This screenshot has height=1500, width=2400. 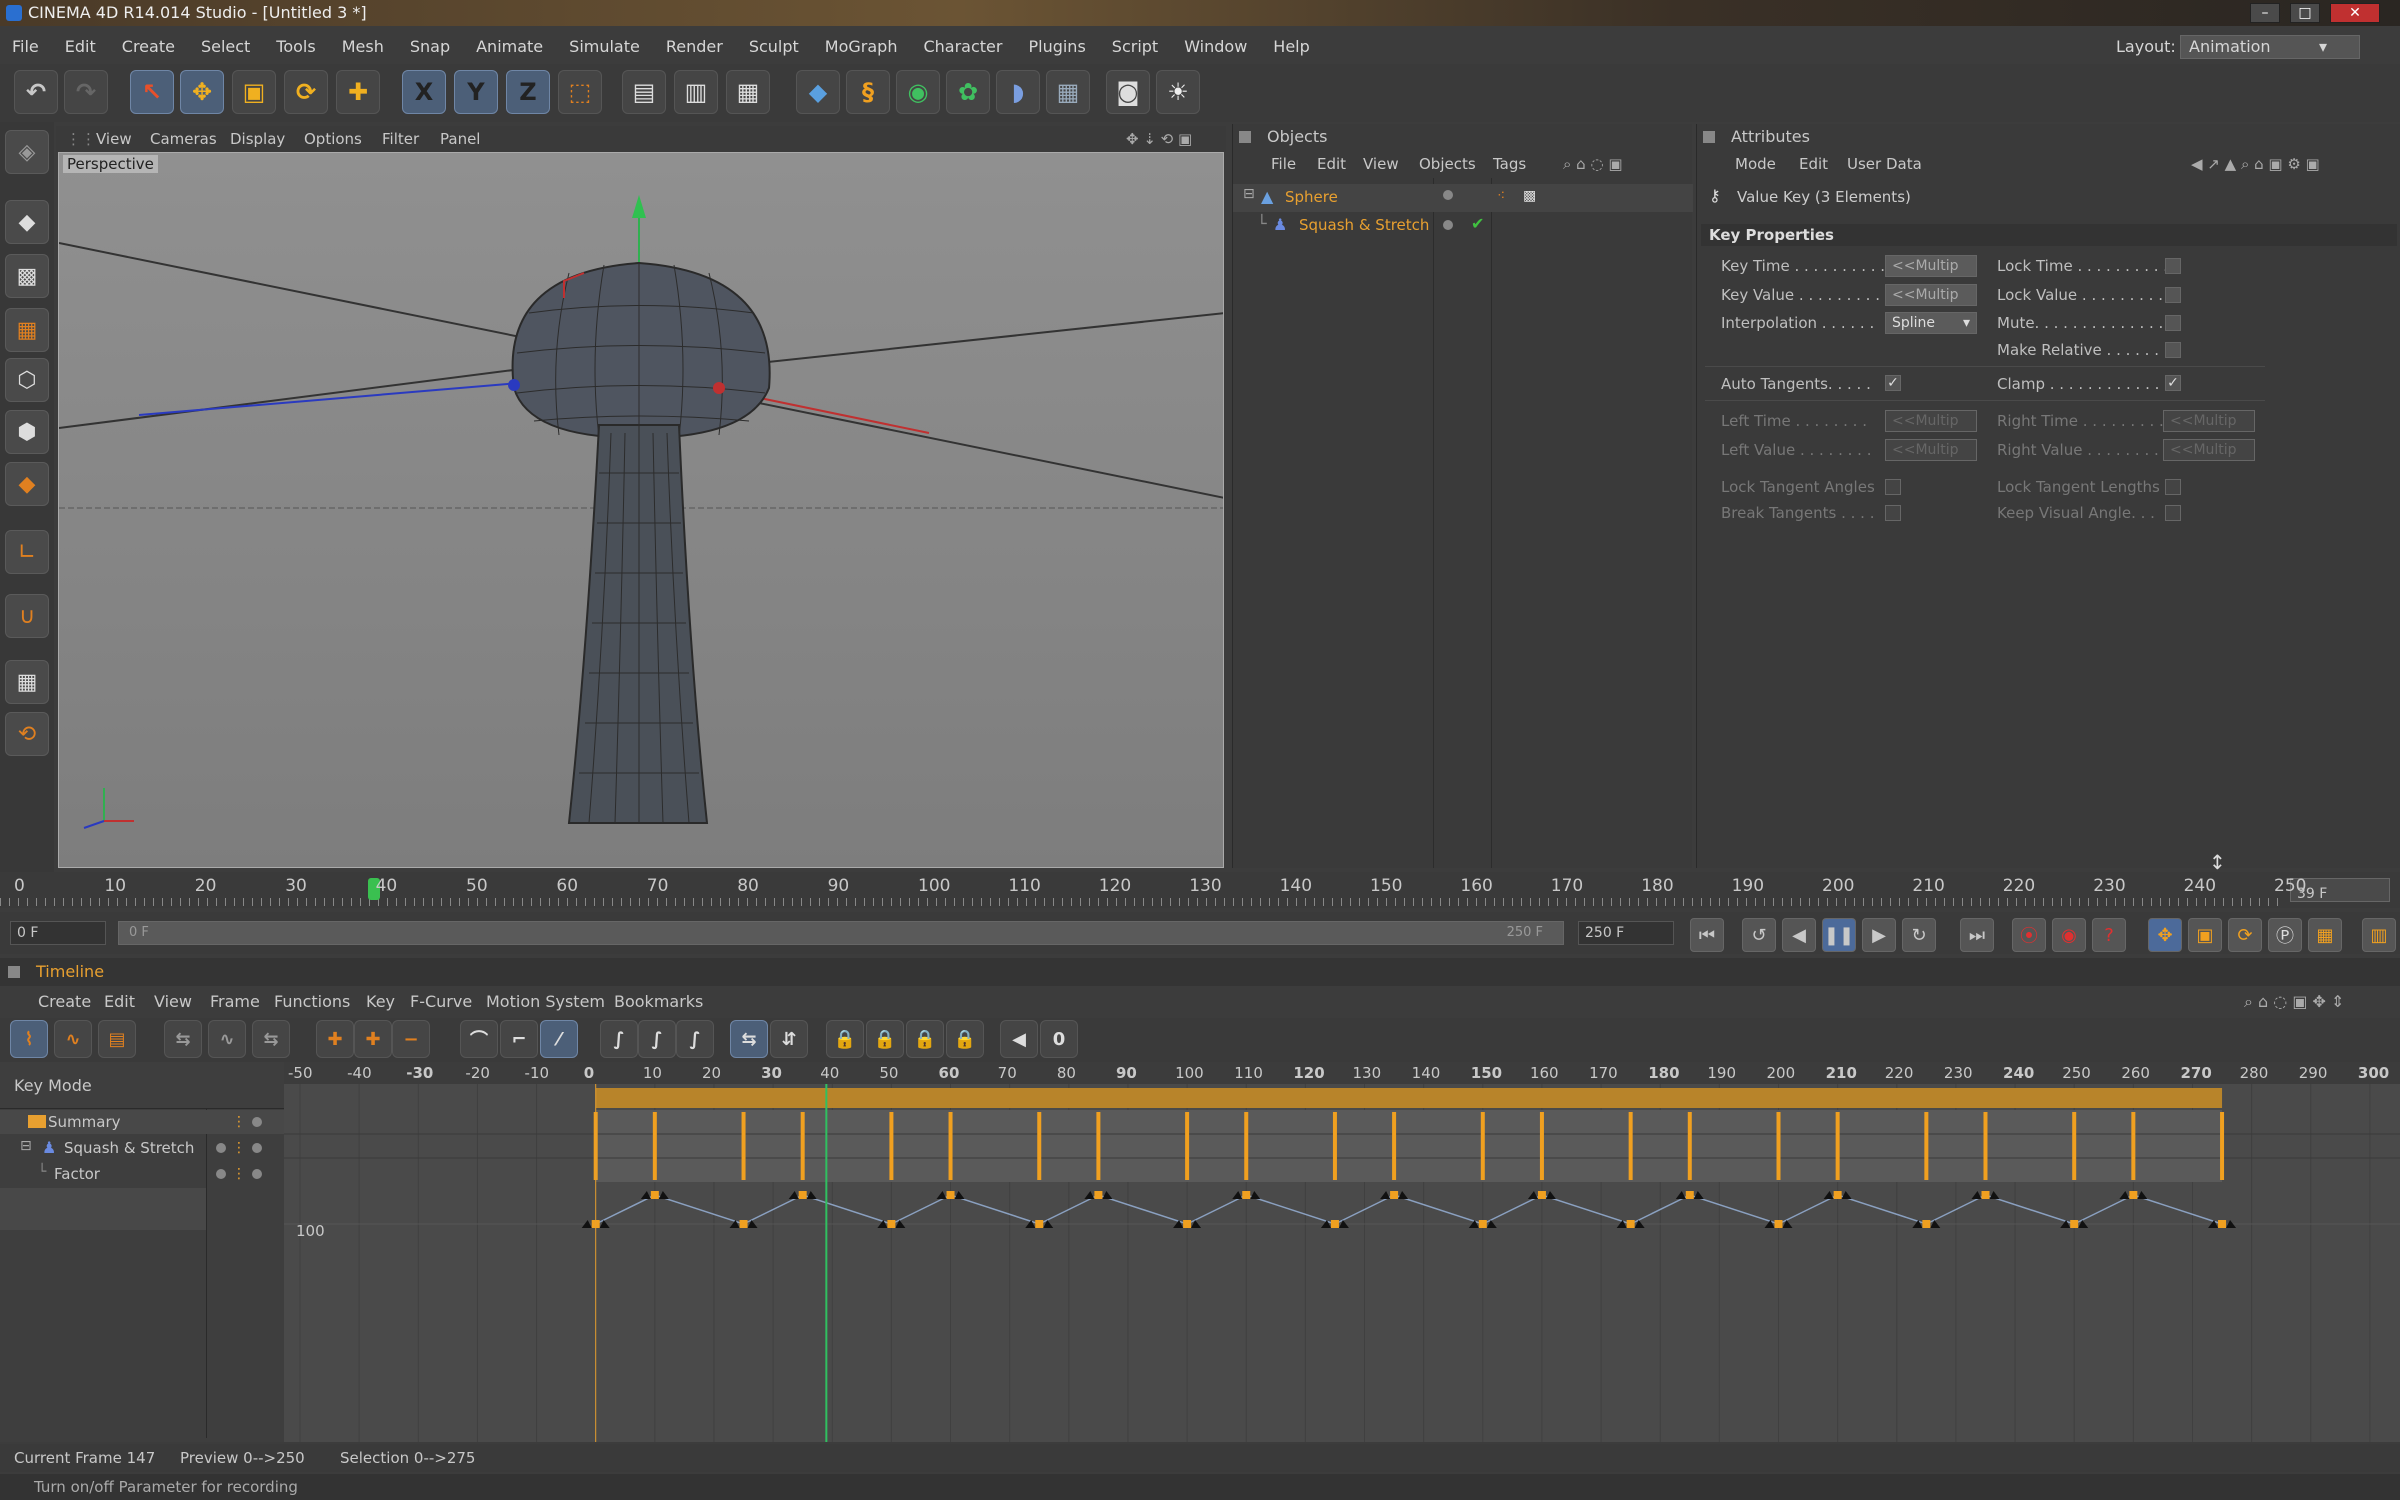 I want to click on key-mode-icon: ⌇, so click(x=29, y=1039).